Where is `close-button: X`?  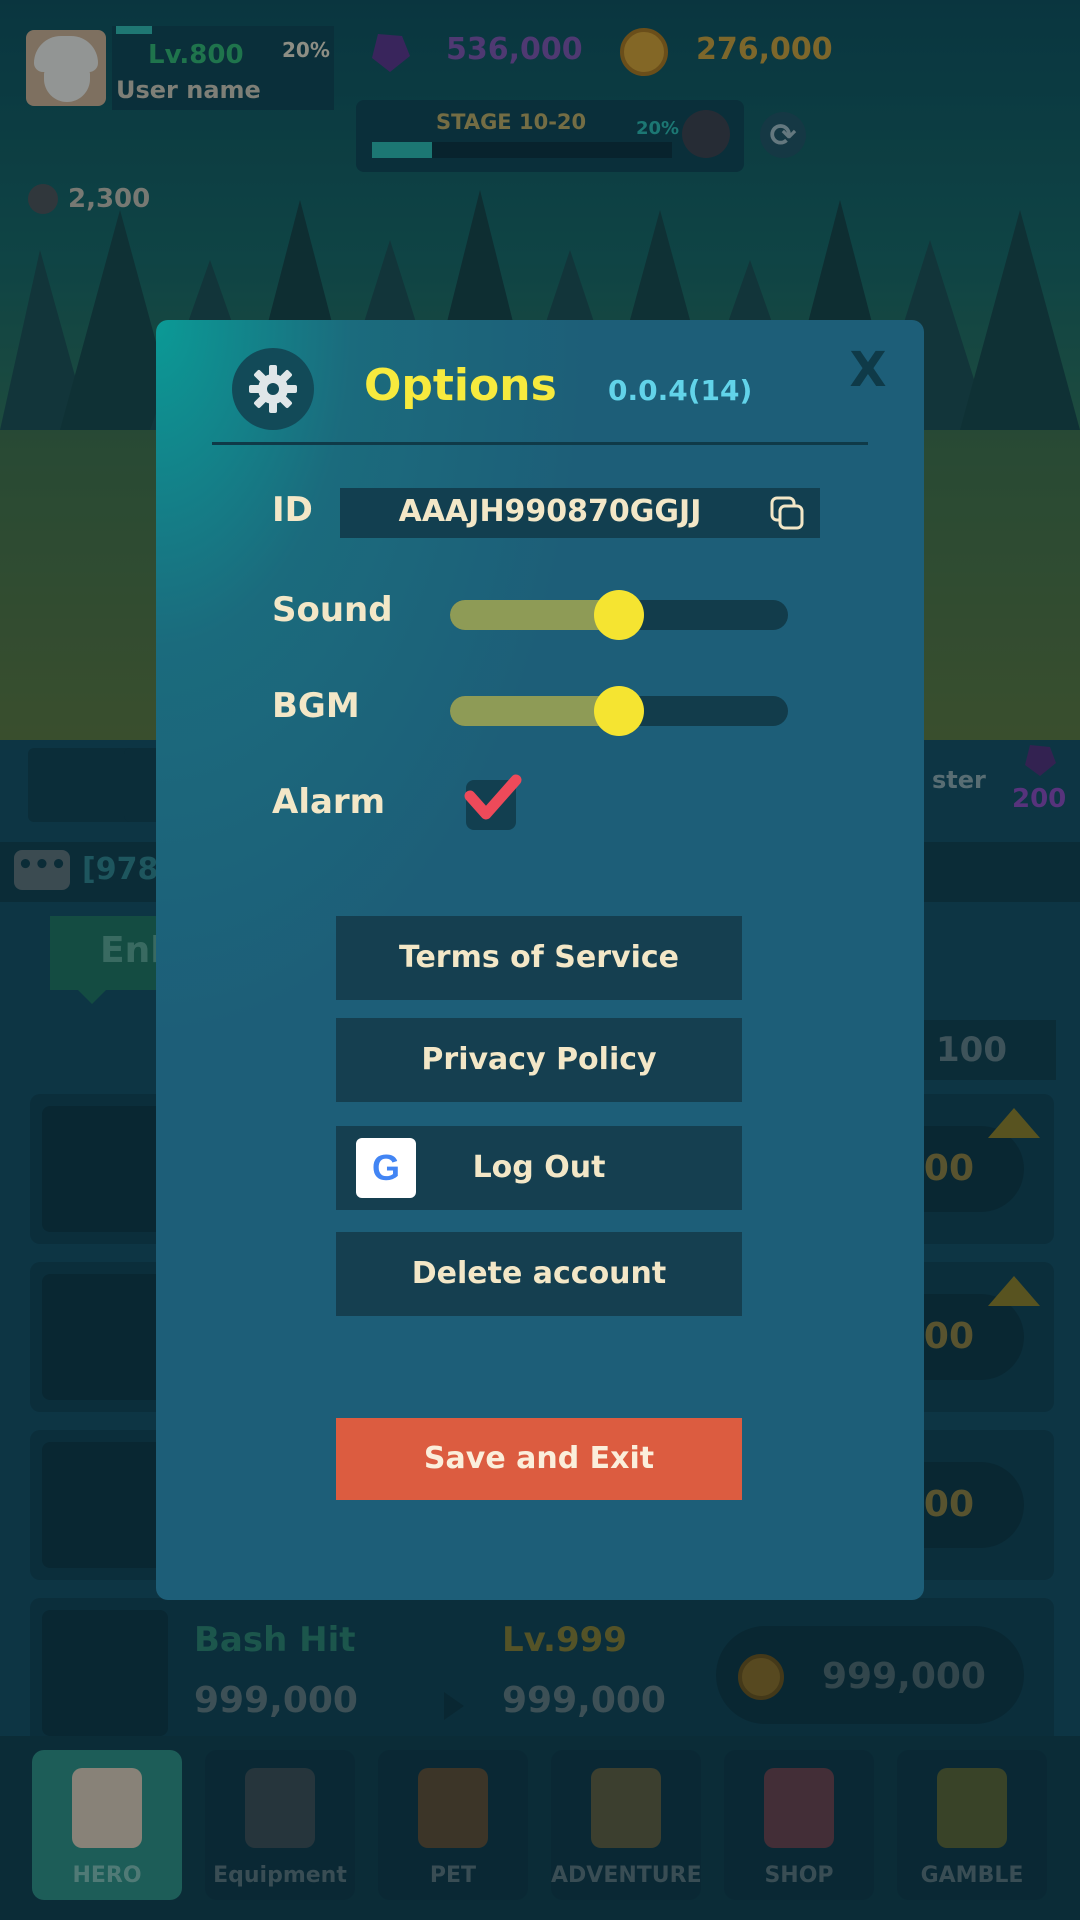 close-button: X is located at coordinates (868, 370).